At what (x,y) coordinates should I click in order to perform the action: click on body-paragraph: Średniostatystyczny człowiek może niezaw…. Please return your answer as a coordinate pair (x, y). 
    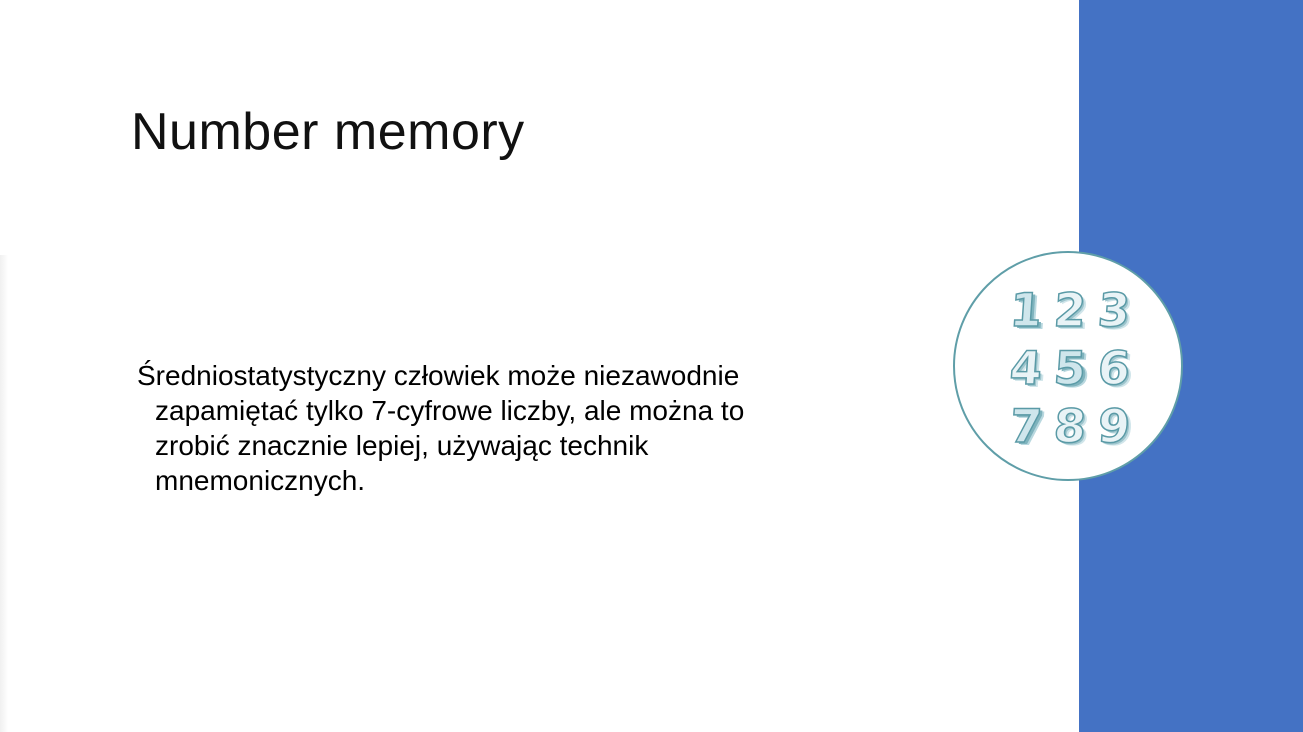
    Looking at the image, I should click on (441, 428).